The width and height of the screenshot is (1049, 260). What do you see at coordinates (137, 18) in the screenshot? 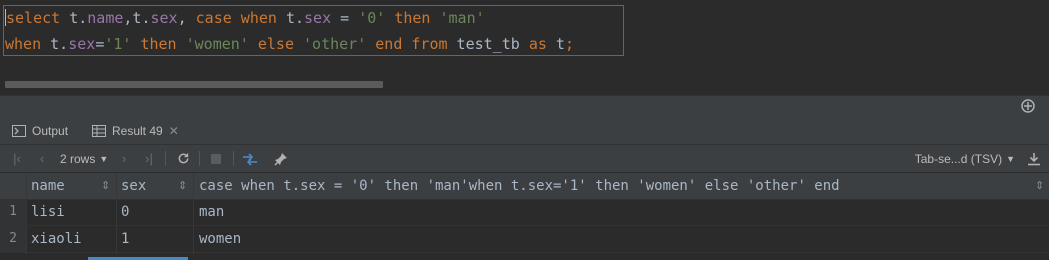
I see `token: ,t.` at bounding box center [137, 18].